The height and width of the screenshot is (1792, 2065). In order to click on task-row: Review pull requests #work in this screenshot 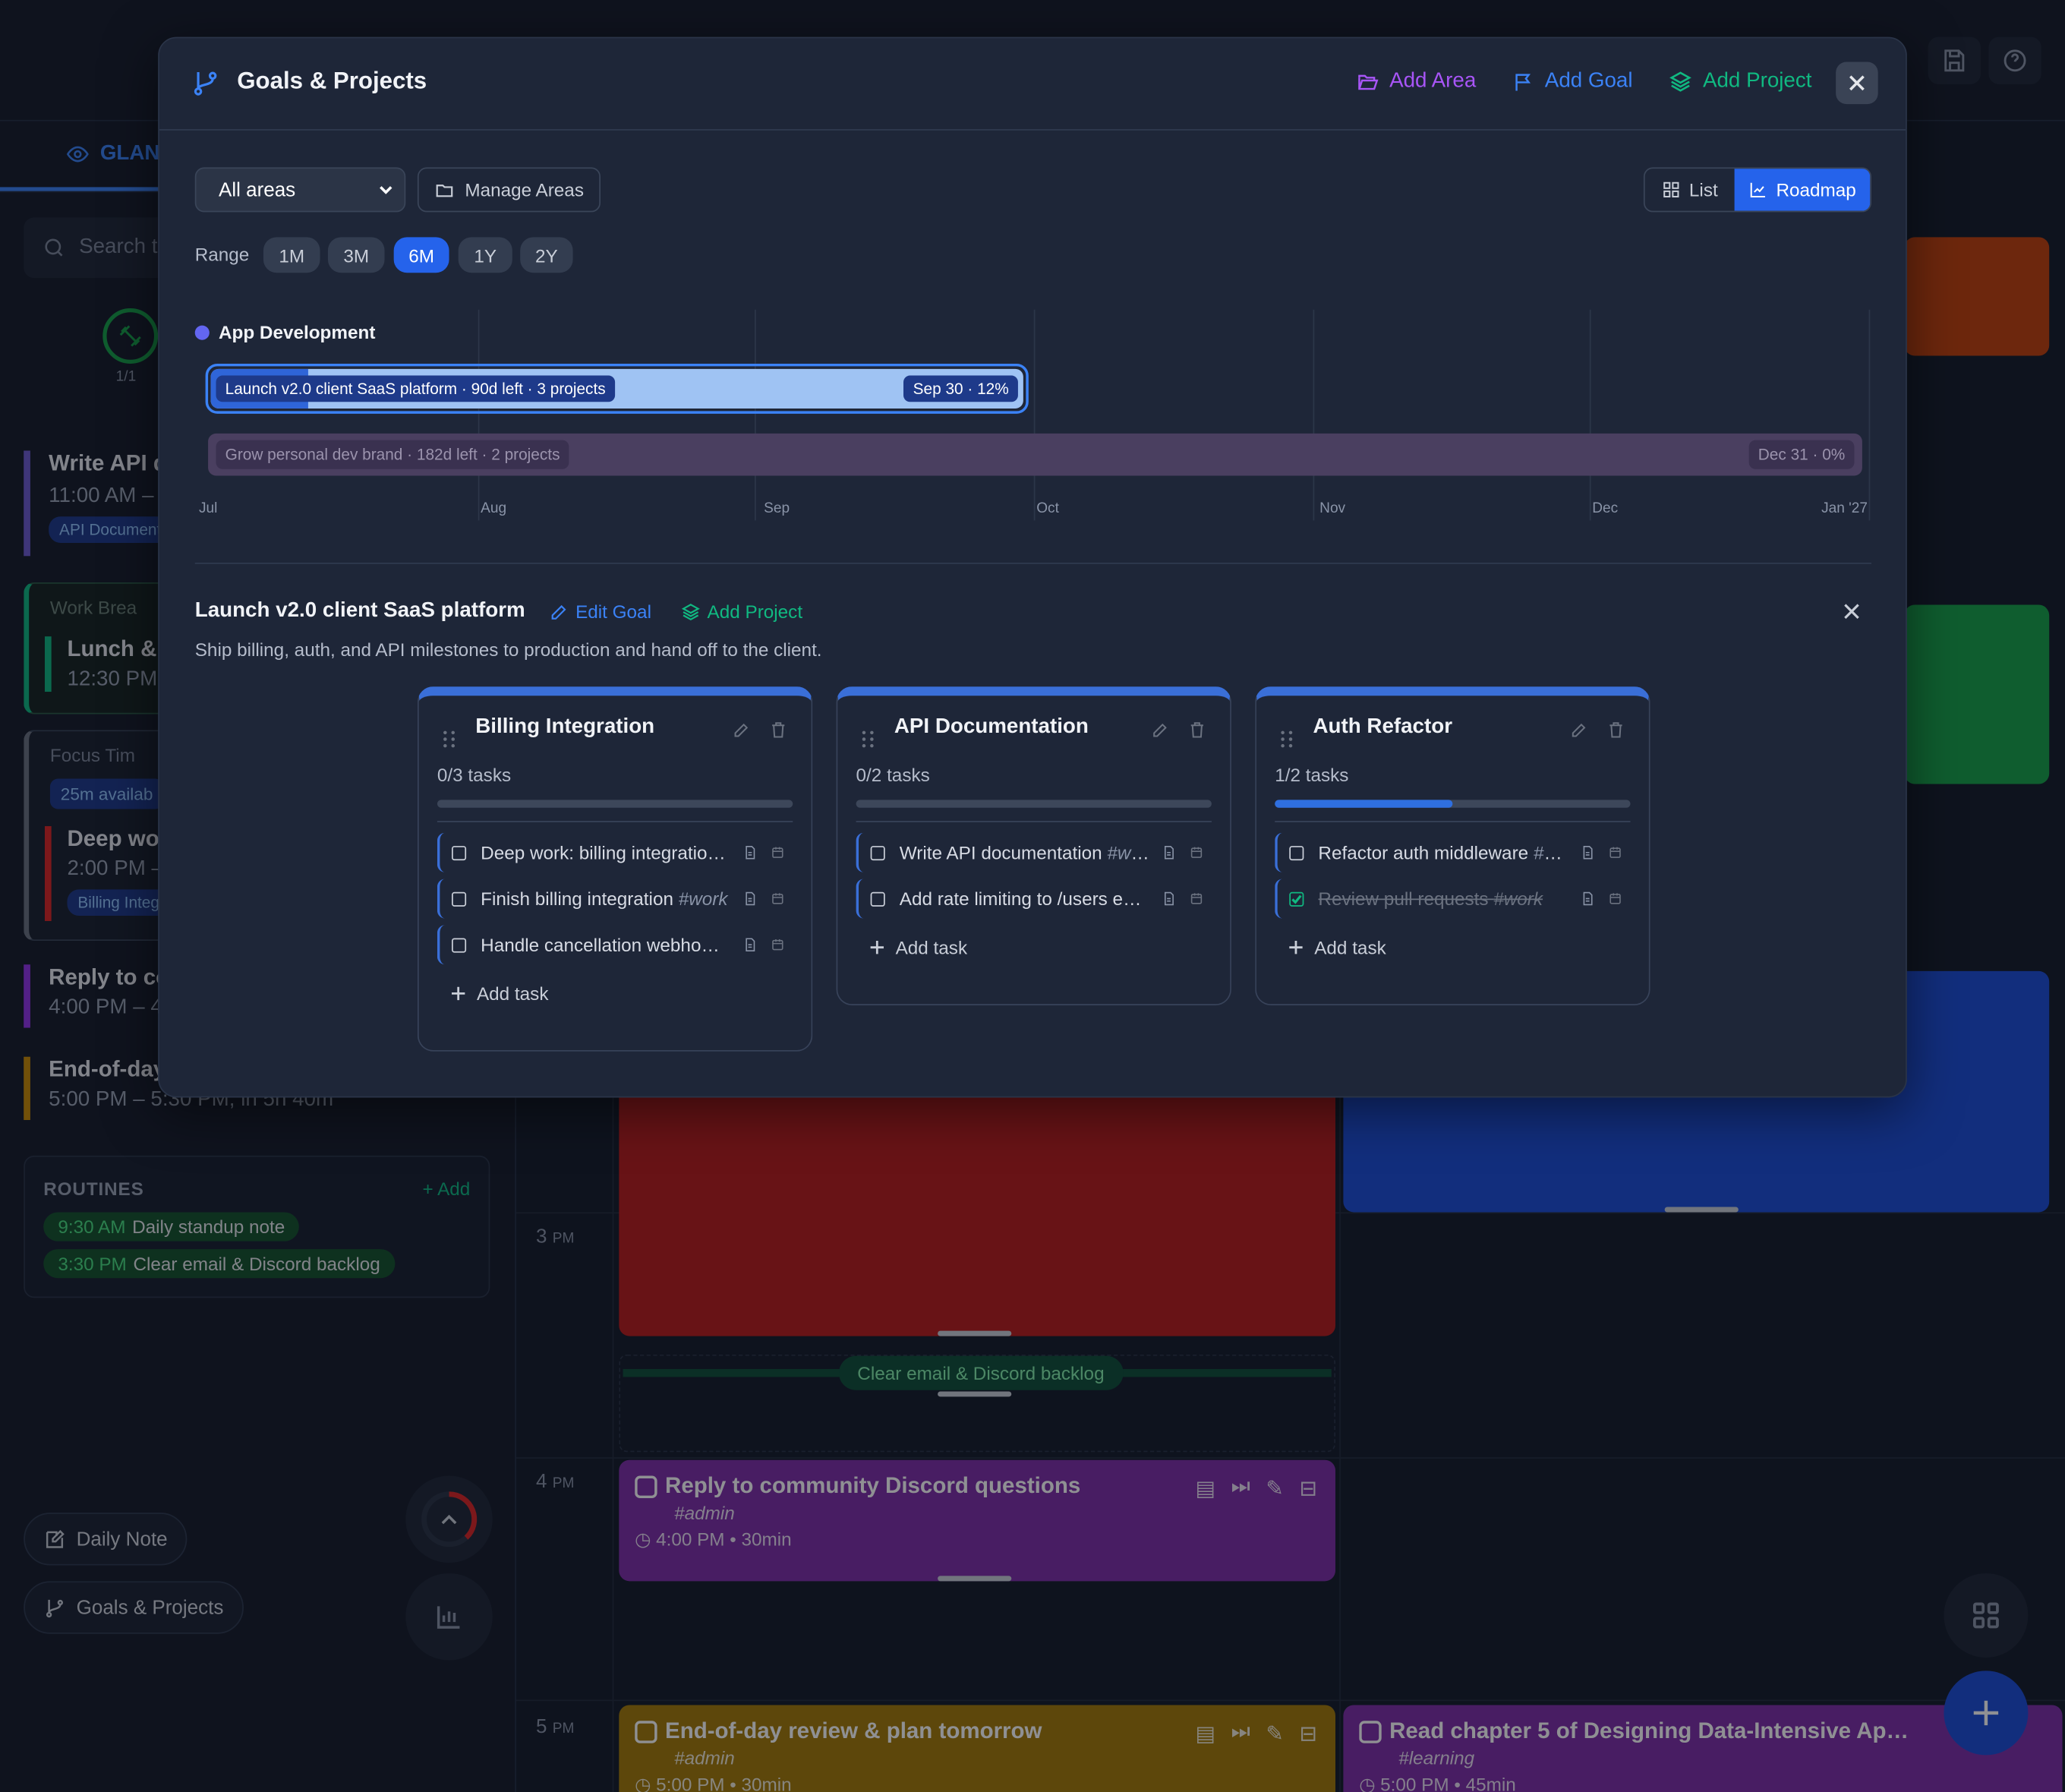, I will do `click(1452, 899)`.